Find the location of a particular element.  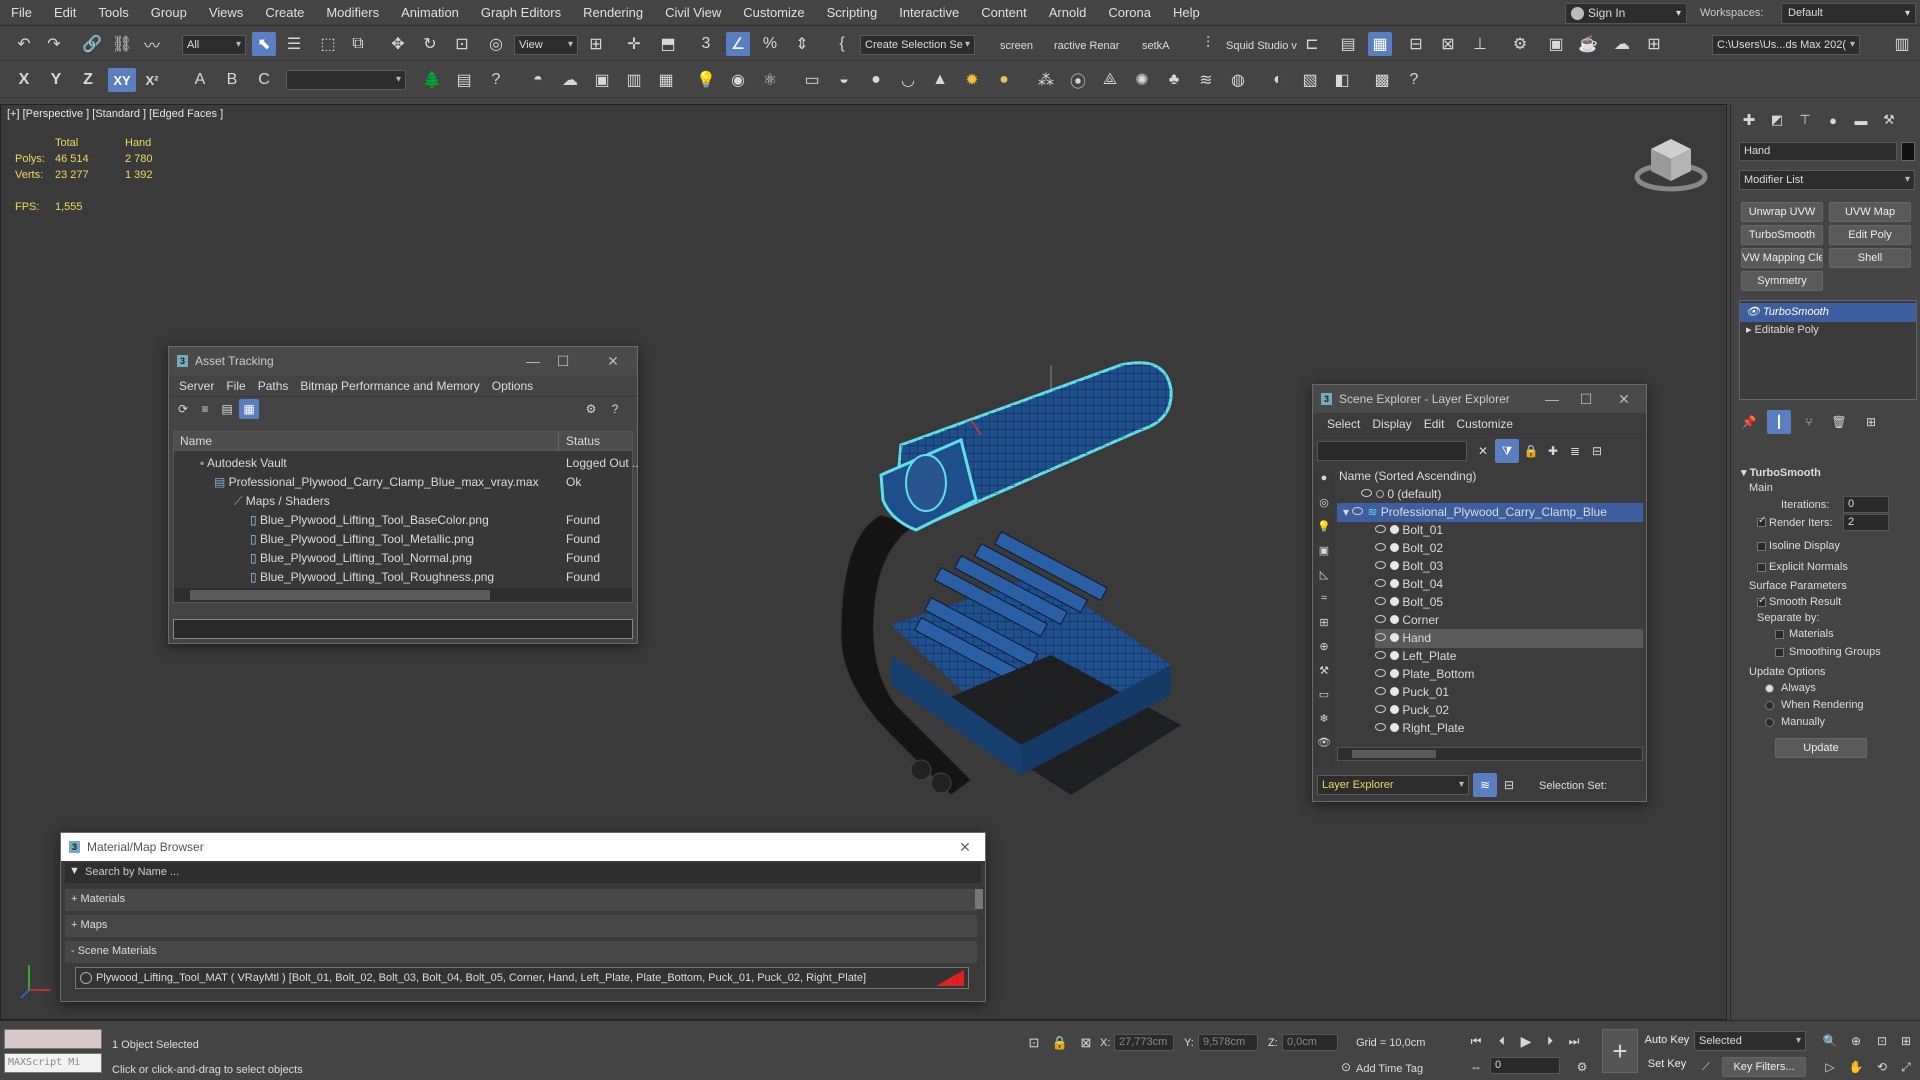

menu-civil-view: Civil View is located at coordinates (693, 13).